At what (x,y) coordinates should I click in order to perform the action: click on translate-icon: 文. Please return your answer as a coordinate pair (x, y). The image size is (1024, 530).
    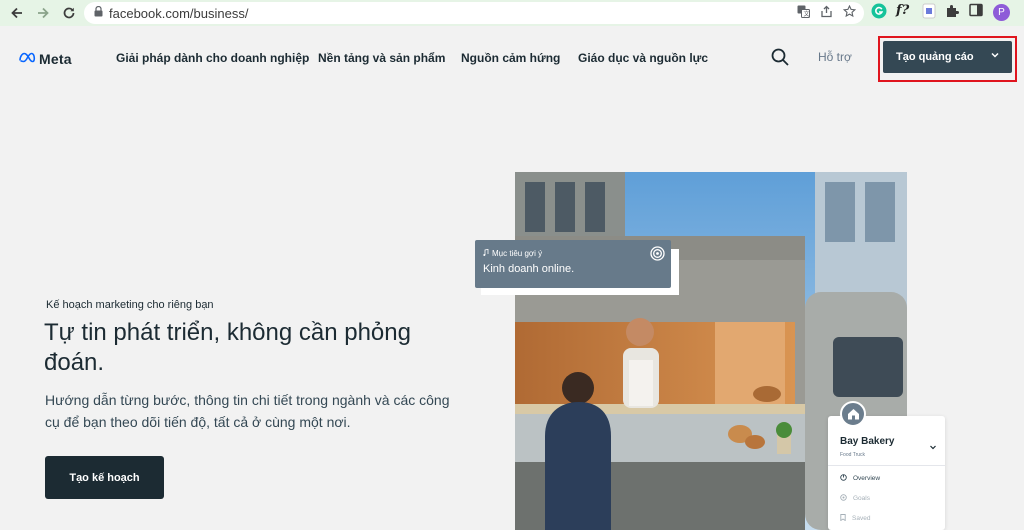
    Looking at the image, I should click on (803, 14).